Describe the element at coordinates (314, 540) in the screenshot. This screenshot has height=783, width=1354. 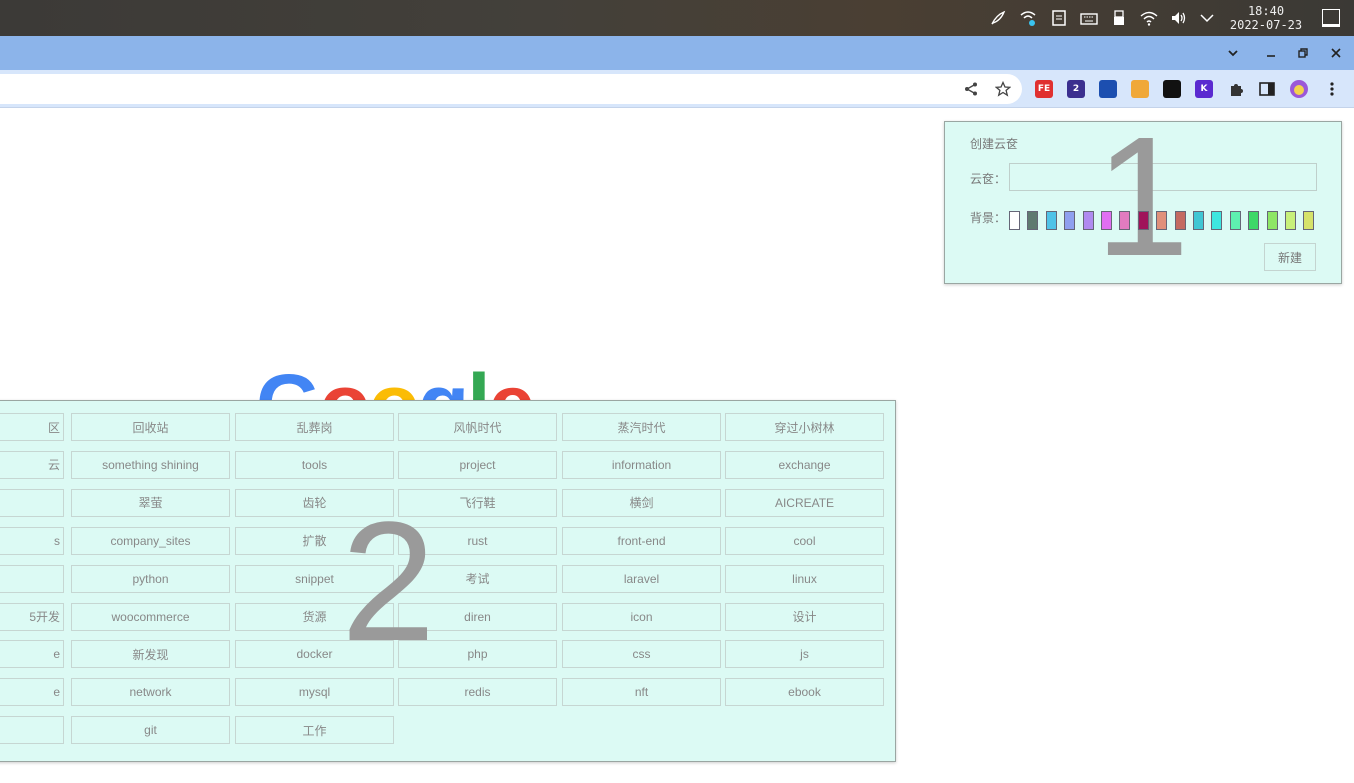
I see `collection-item: 扩散` at that location.